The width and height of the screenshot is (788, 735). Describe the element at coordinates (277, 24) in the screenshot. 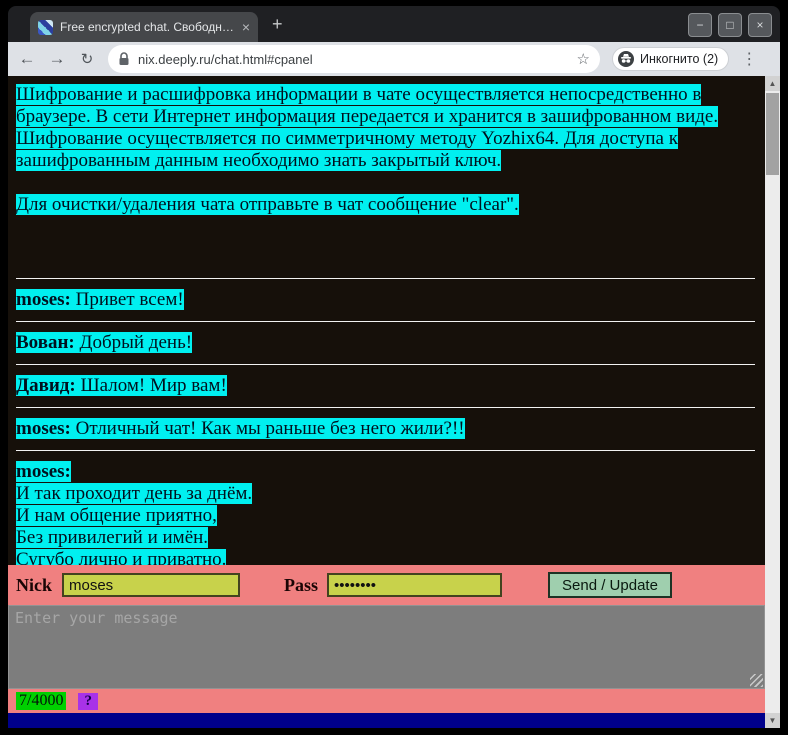

I see `new-tab-button: +` at that location.